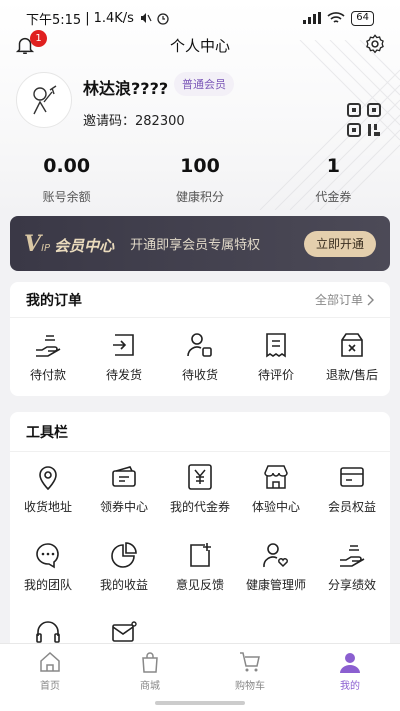 This screenshot has height=711, width=400. I want to click on tool-my-earnings: 我的收益, so click(124, 579).